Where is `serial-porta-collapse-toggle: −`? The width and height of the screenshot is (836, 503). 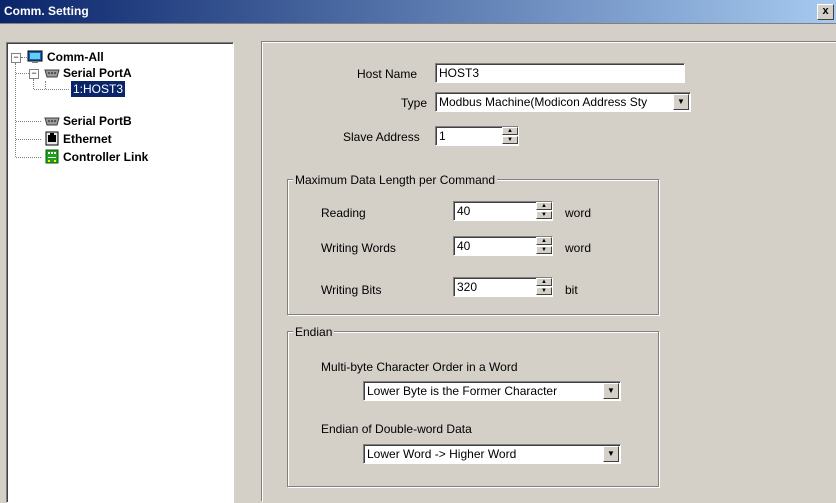
serial-porta-collapse-toggle: − is located at coordinates (34, 74).